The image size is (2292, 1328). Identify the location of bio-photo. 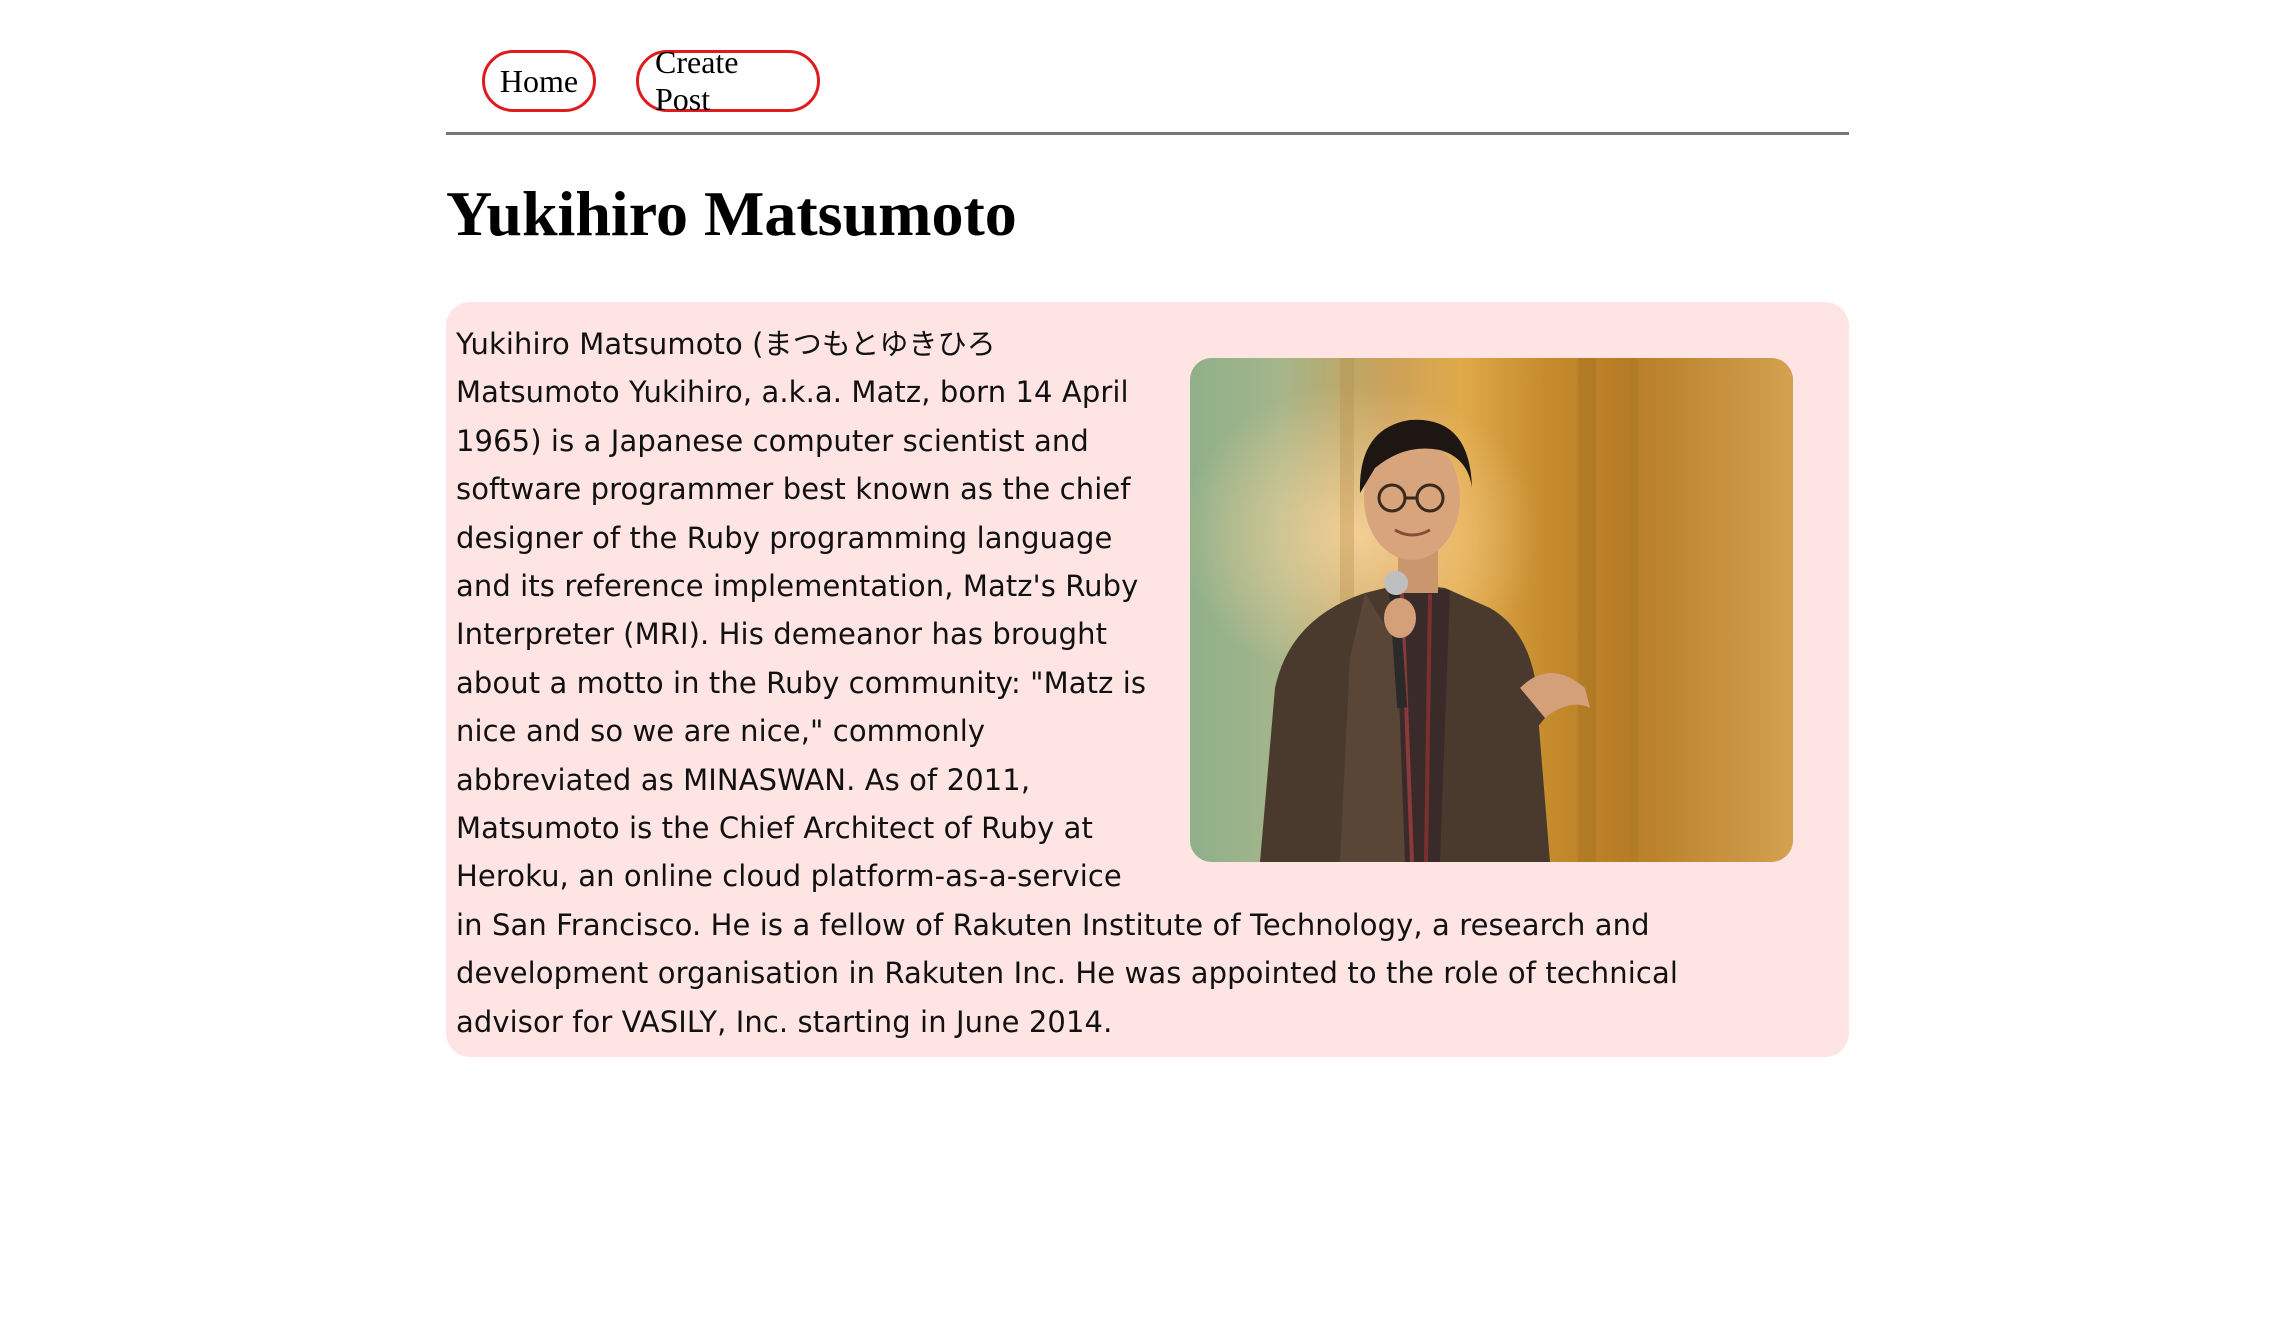
(1491, 610).